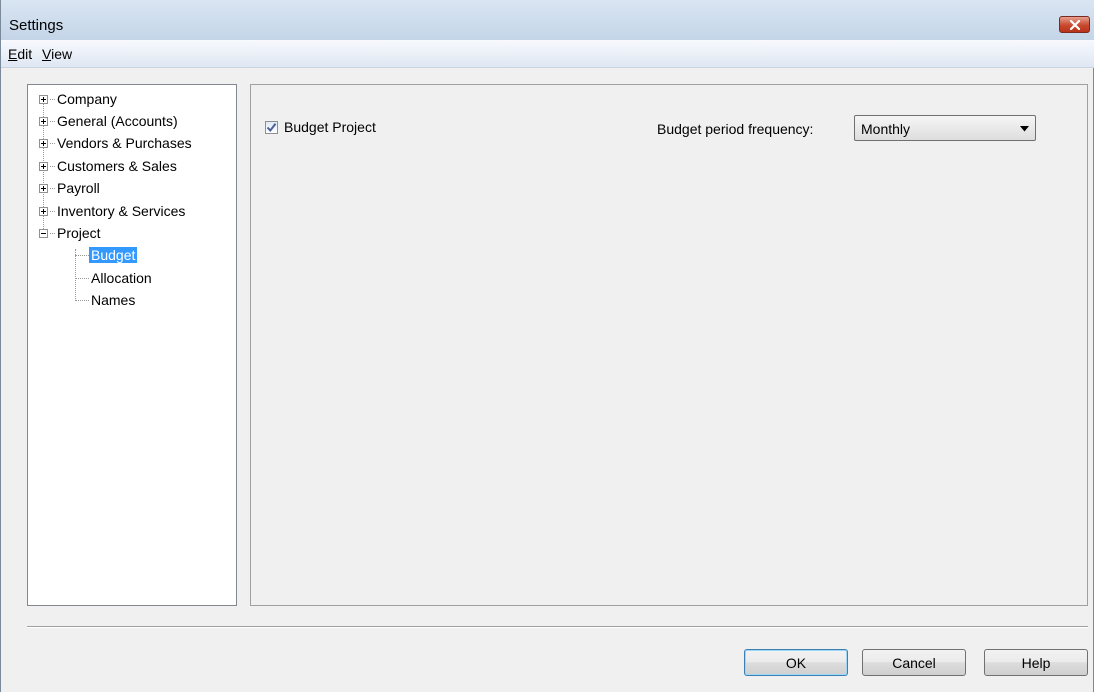  I want to click on budget-project-label: Budget Project, so click(330, 127).